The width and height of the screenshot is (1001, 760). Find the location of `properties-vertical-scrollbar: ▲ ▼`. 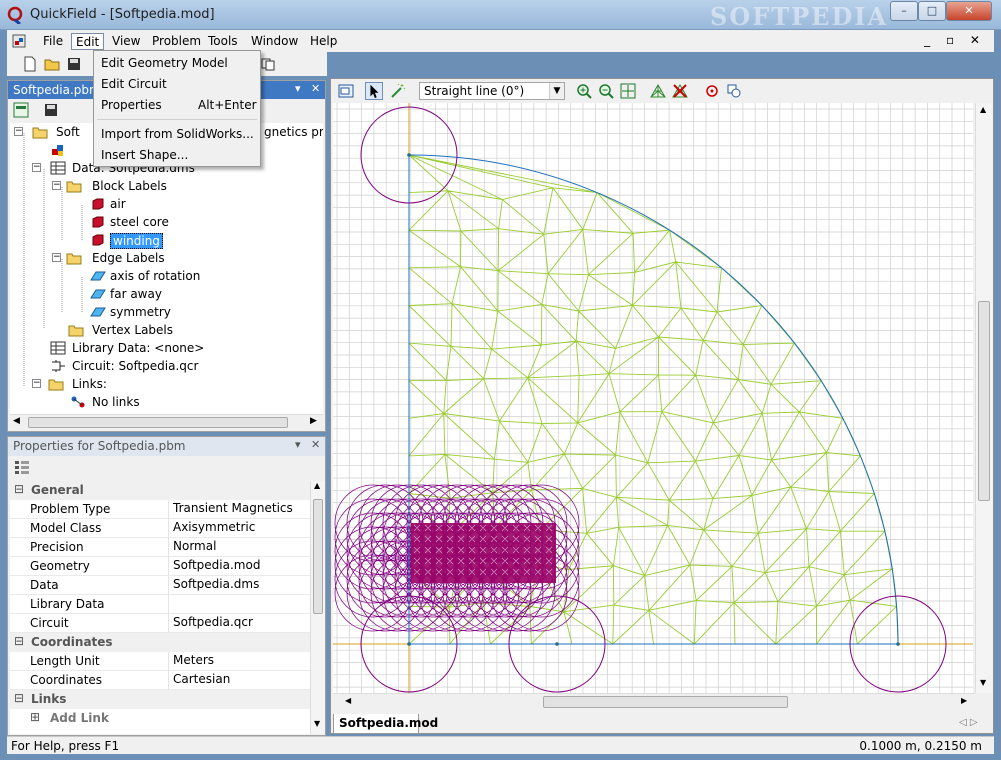

properties-vertical-scrollbar: ▲ ▼ is located at coordinates (317, 607).